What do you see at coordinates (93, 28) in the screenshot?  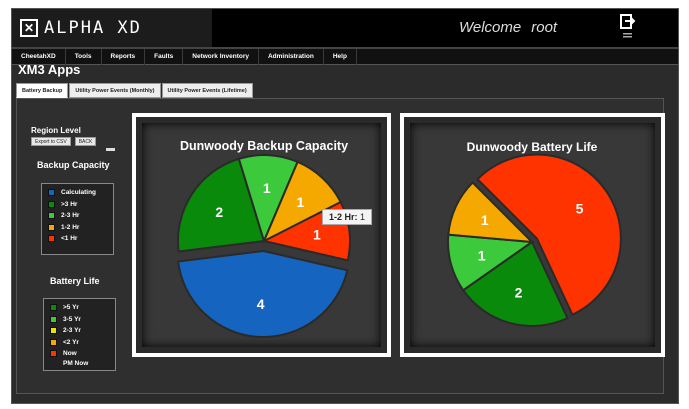 I see `app-title: ALPHA XD` at bounding box center [93, 28].